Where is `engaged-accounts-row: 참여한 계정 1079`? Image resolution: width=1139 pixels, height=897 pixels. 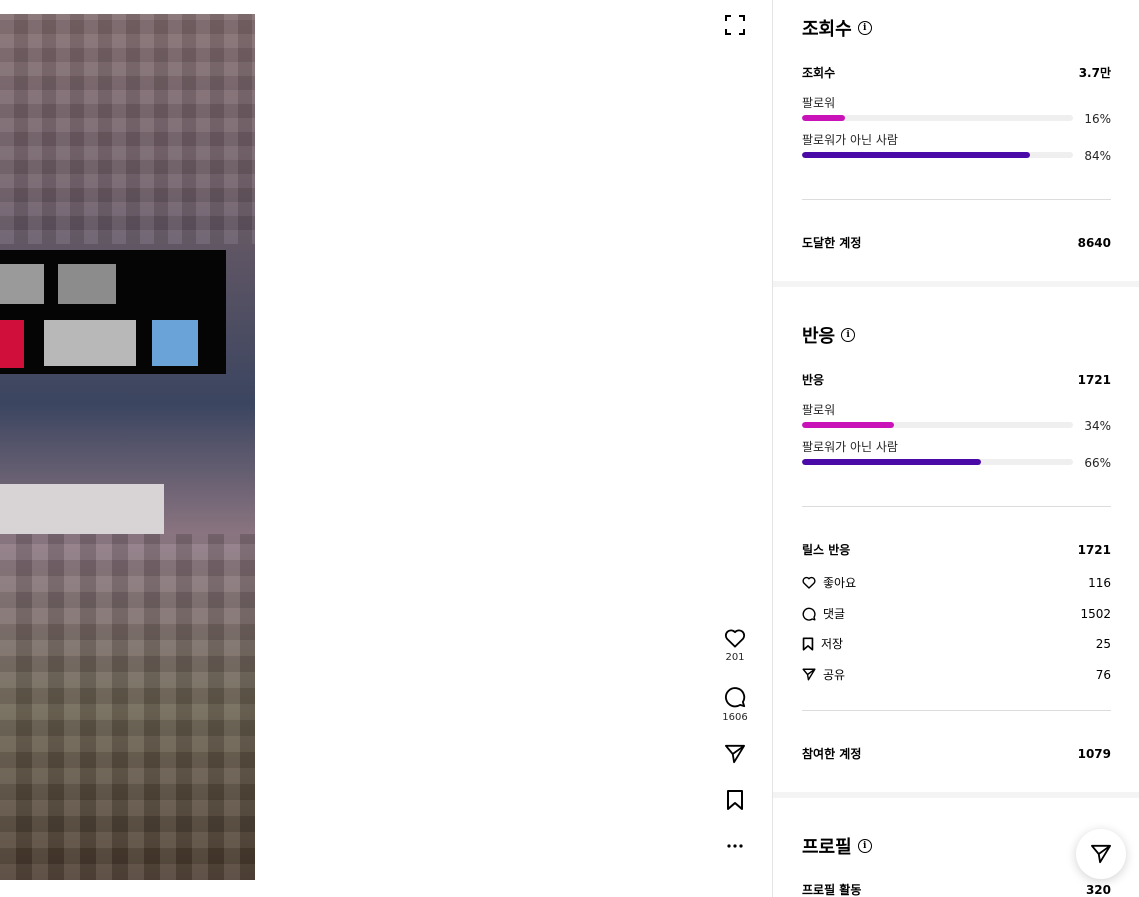 engaged-accounts-row: 참여한 계정 1079 is located at coordinates (956, 753).